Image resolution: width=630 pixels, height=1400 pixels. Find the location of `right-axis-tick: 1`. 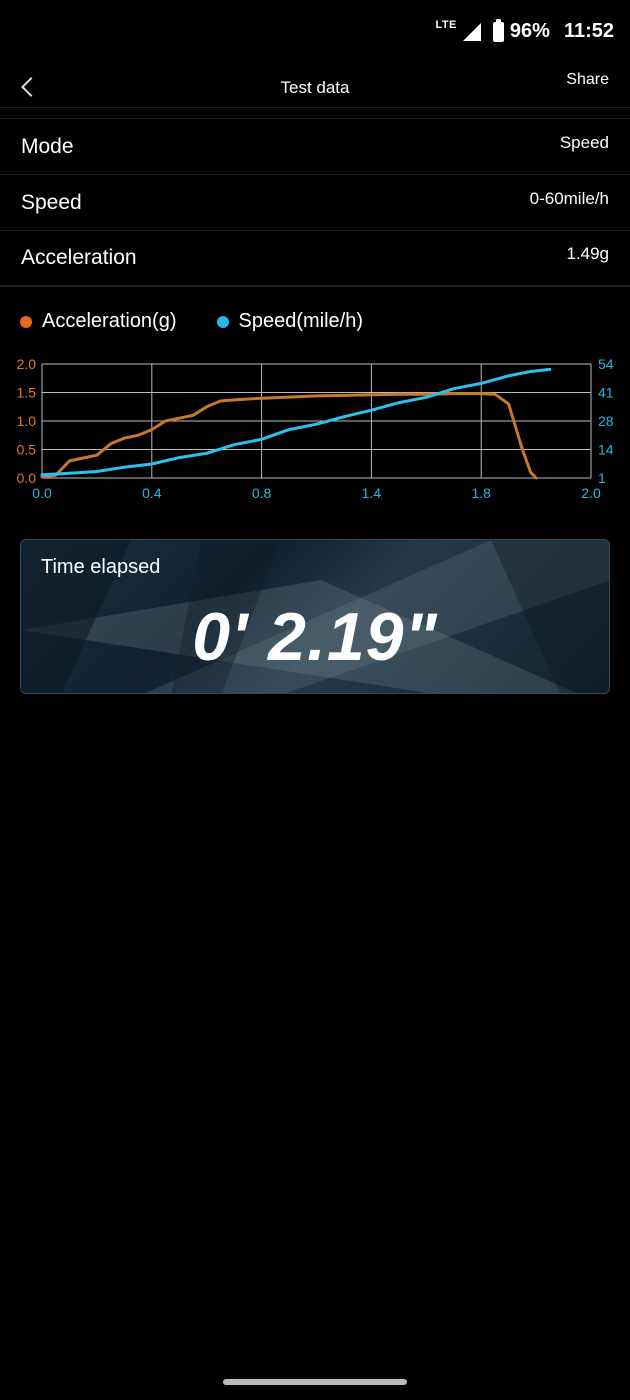

right-axis-tick: 1 is located at coordinates (602, 478).